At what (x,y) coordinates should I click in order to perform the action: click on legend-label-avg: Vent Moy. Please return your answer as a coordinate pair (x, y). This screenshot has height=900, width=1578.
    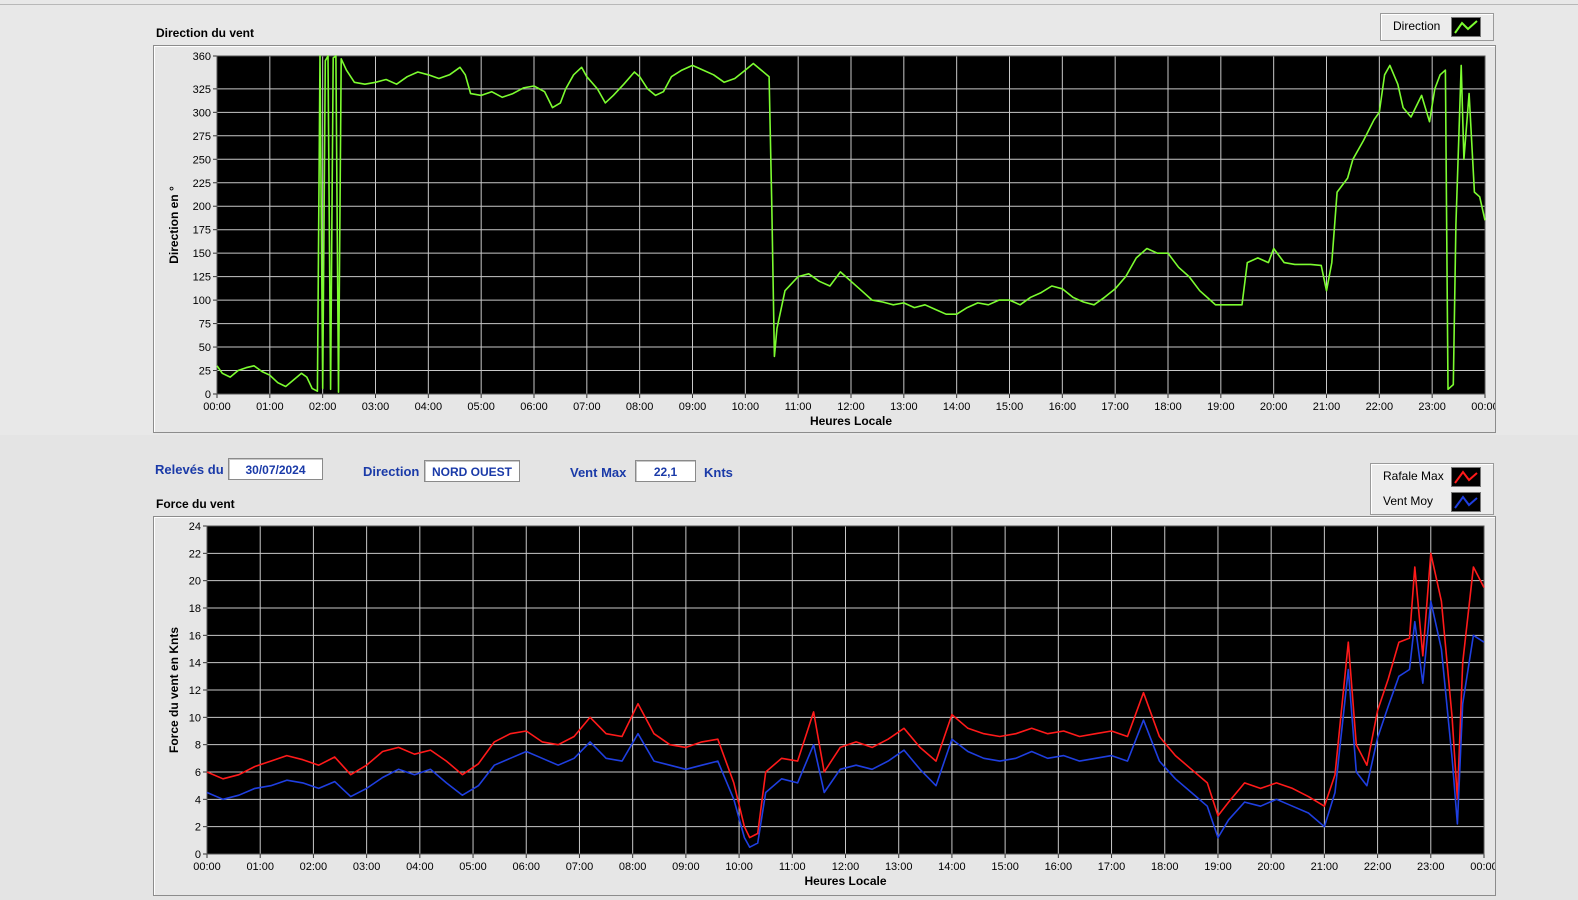
    Looking at the image, I should click on (1408, 501).